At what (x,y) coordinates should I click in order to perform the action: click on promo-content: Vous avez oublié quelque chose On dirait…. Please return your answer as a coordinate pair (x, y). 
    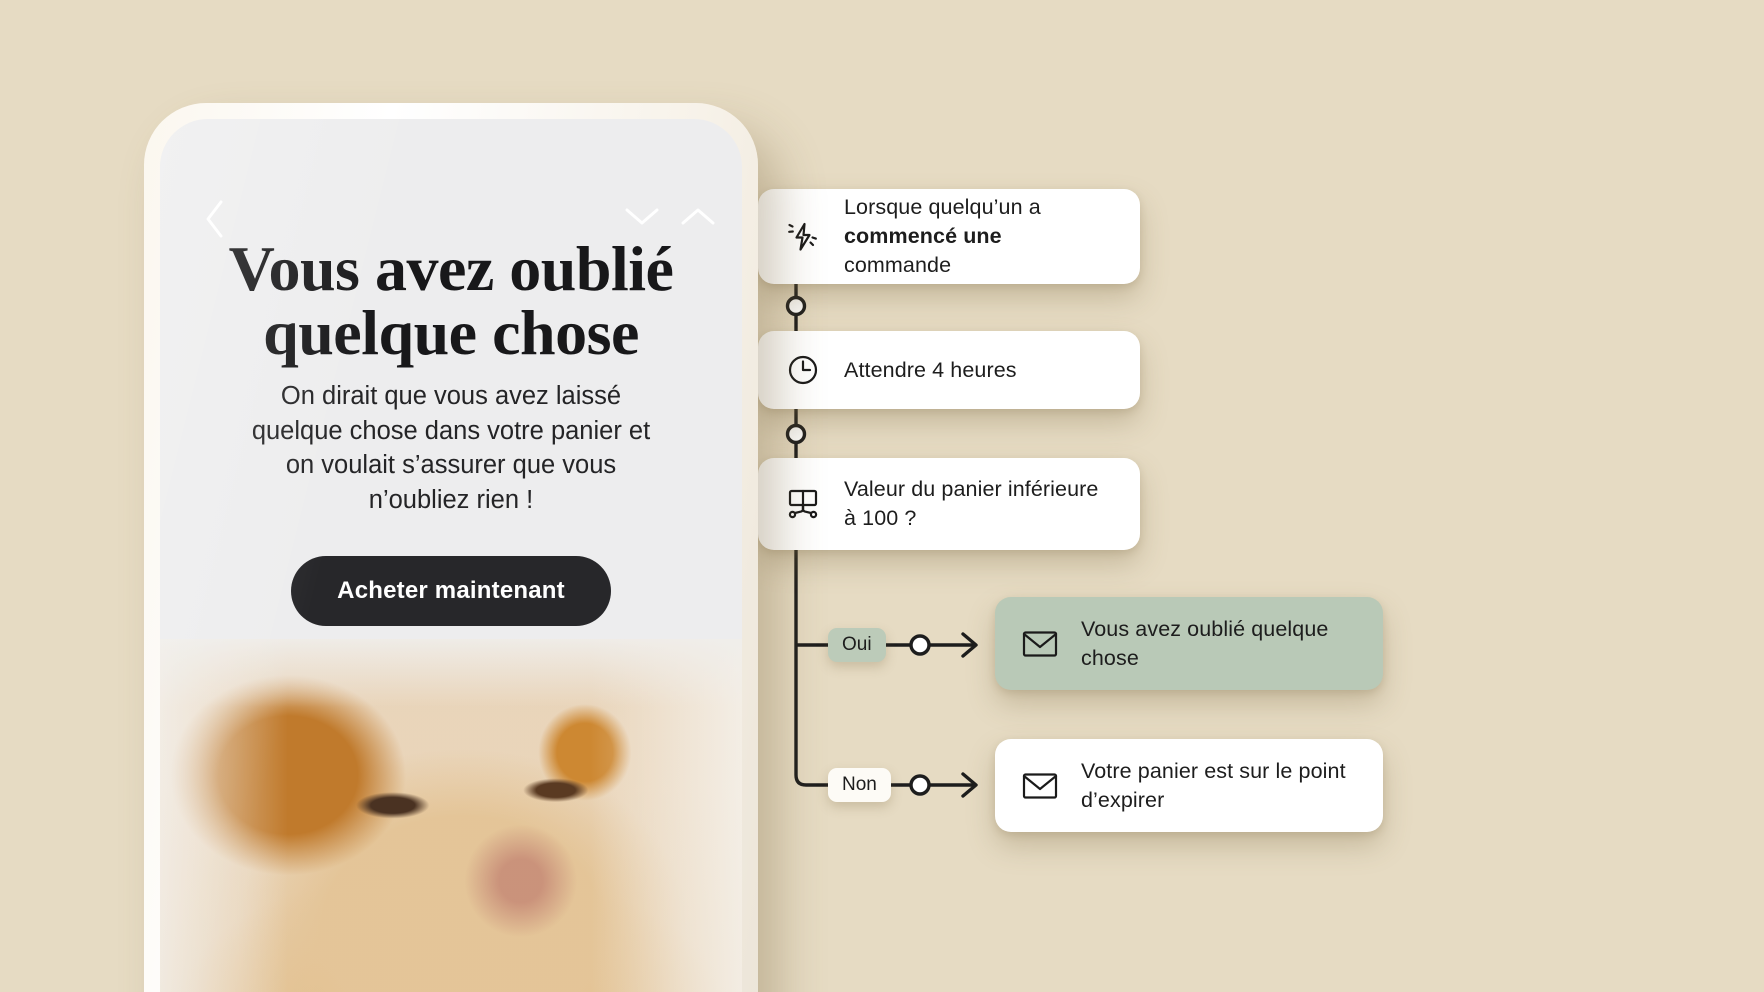
    Looking at the image, I should click on (451, 431).